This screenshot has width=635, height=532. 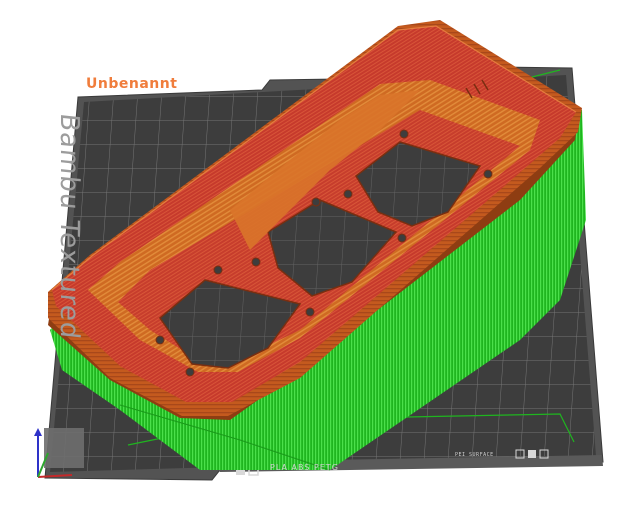 What do you see at coordinates (304, 467) in the screenshot?
I see `filament-types-label: PLA ABS PETG` at bounding box center [304, 467].